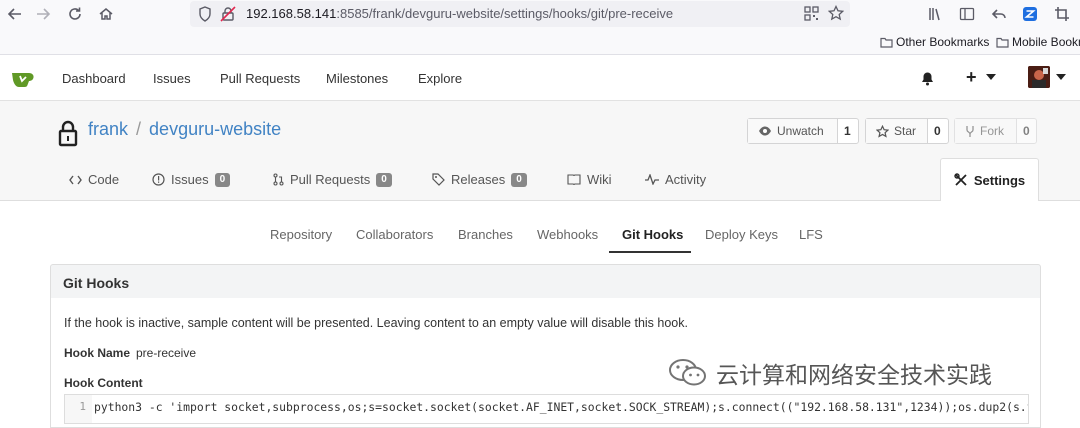 The height and width of the screenshot is (428, 1080). What do you see at coordinates (961, 180) in the screenshot?
I see `tools-icon` at bounding box center [961, 180].